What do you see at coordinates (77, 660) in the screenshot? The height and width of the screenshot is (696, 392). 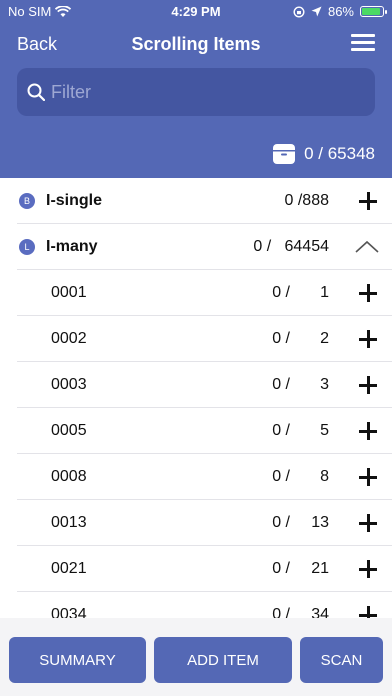 I see `summary-button: SUMMARY` at bounding box center [77, 660].